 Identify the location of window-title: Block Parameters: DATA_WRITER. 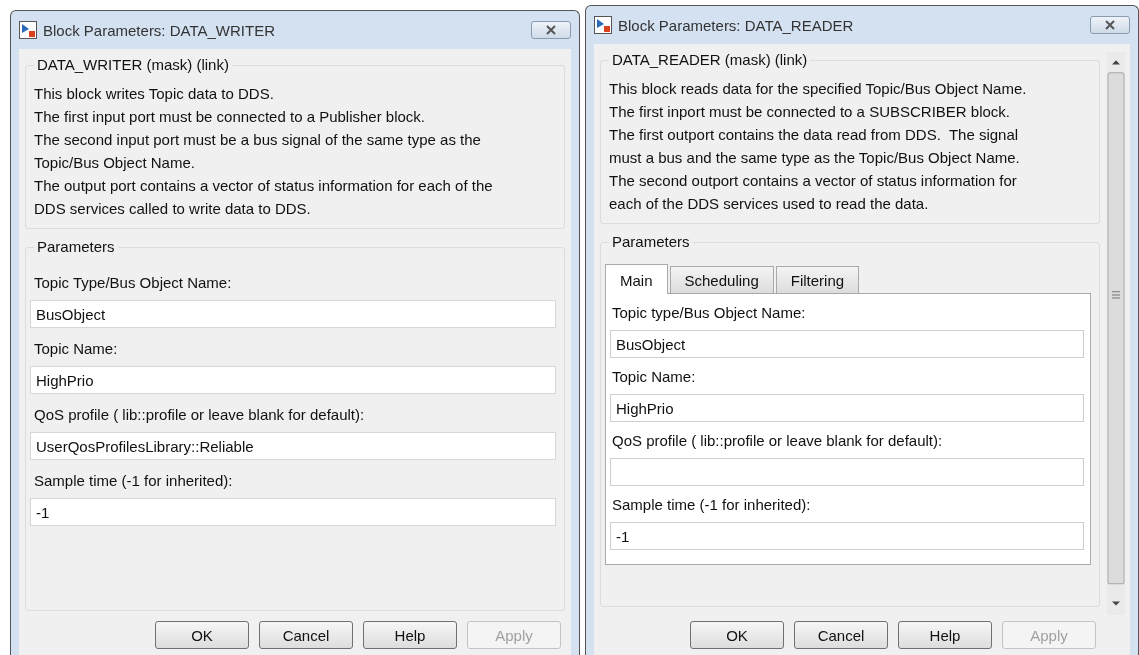
(159, 30).